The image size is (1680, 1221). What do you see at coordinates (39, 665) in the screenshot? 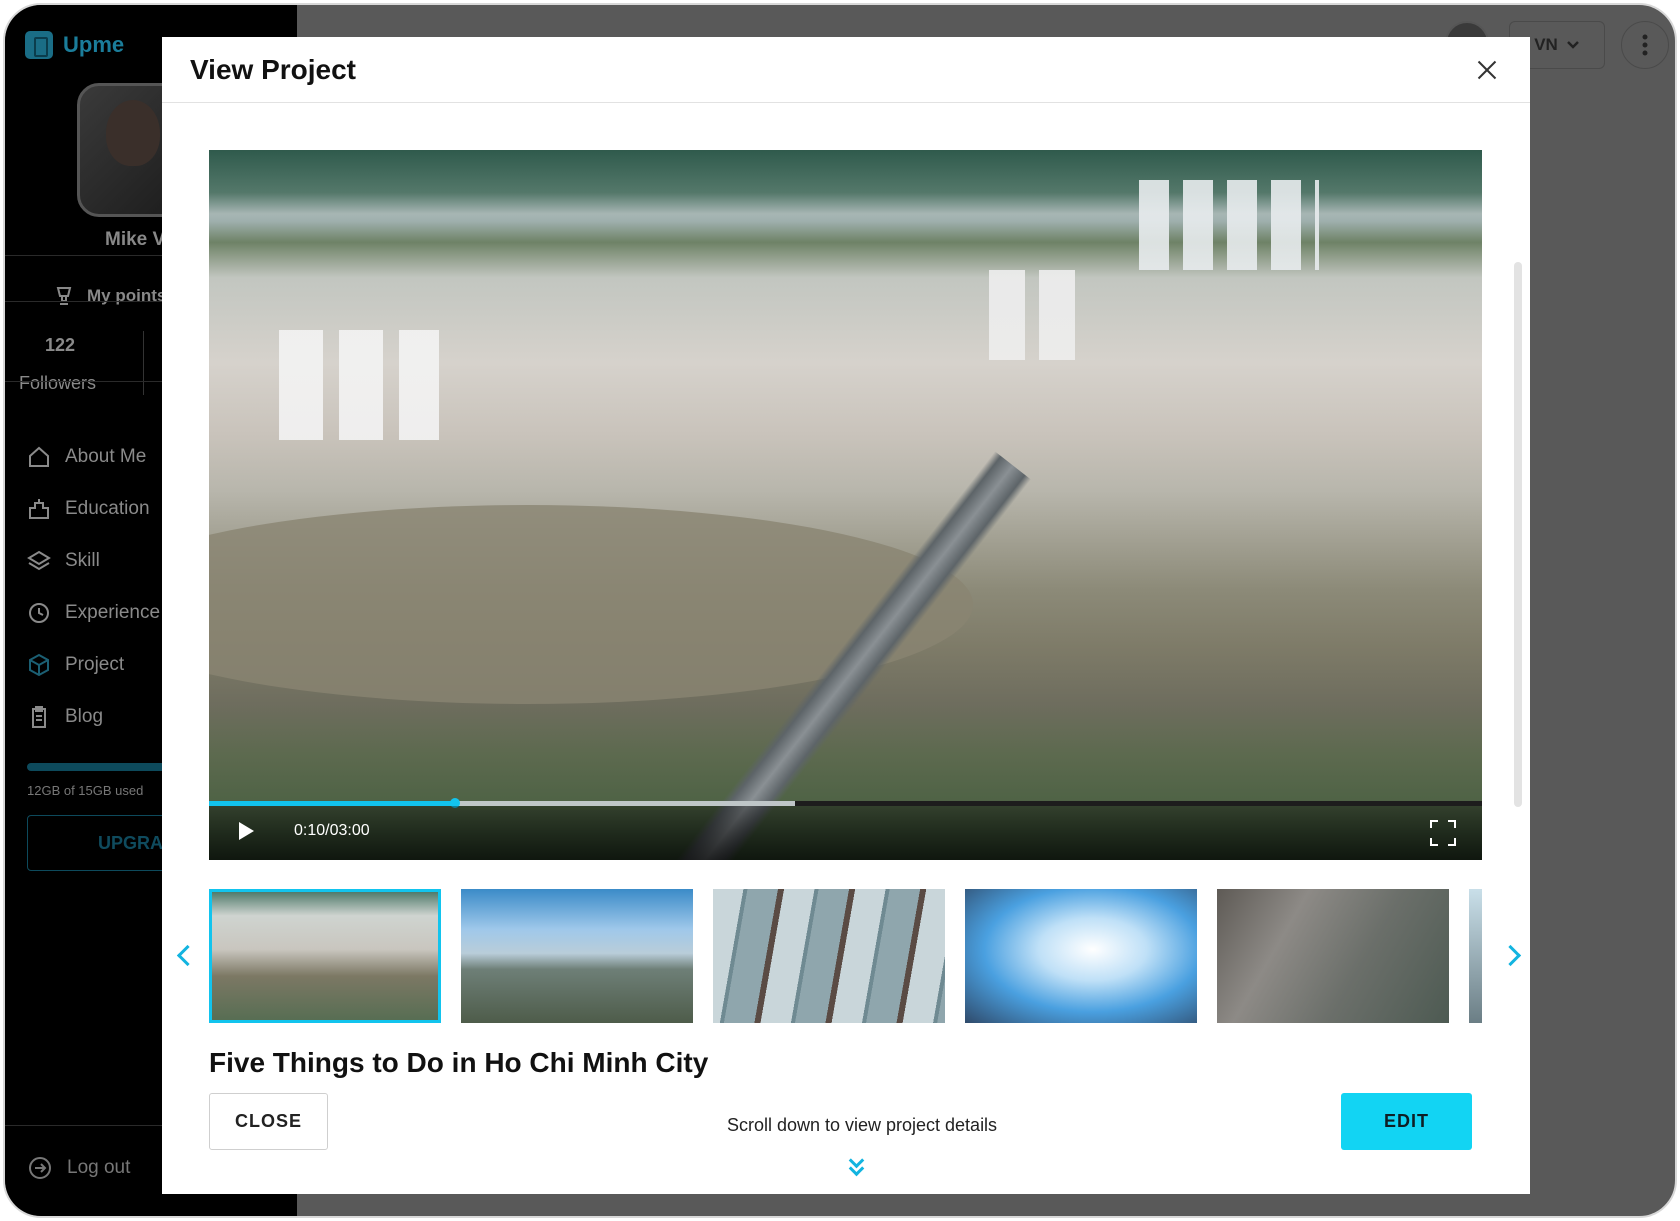
I see `cube-icon` at bounding box center [39, 665].